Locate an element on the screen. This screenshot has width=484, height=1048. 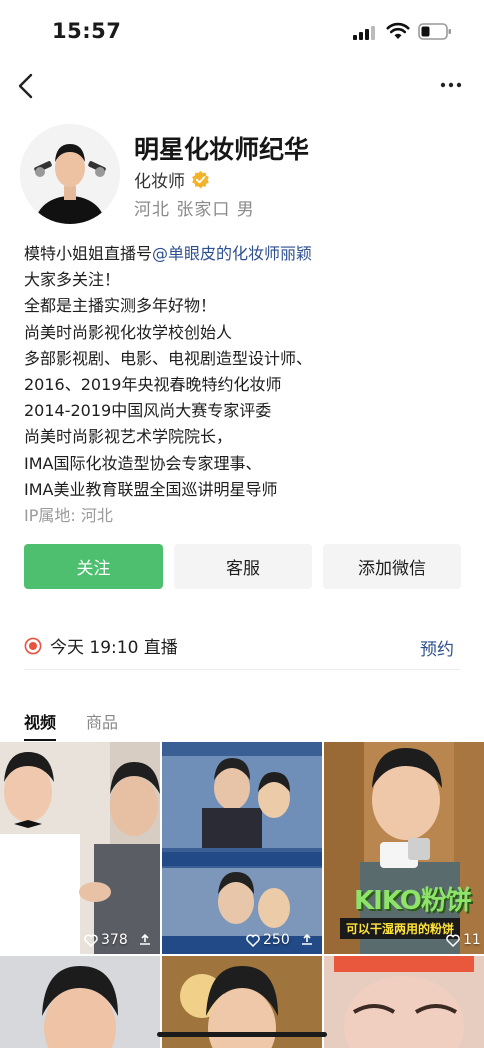
back-icon is located at coordinates (27, 86).